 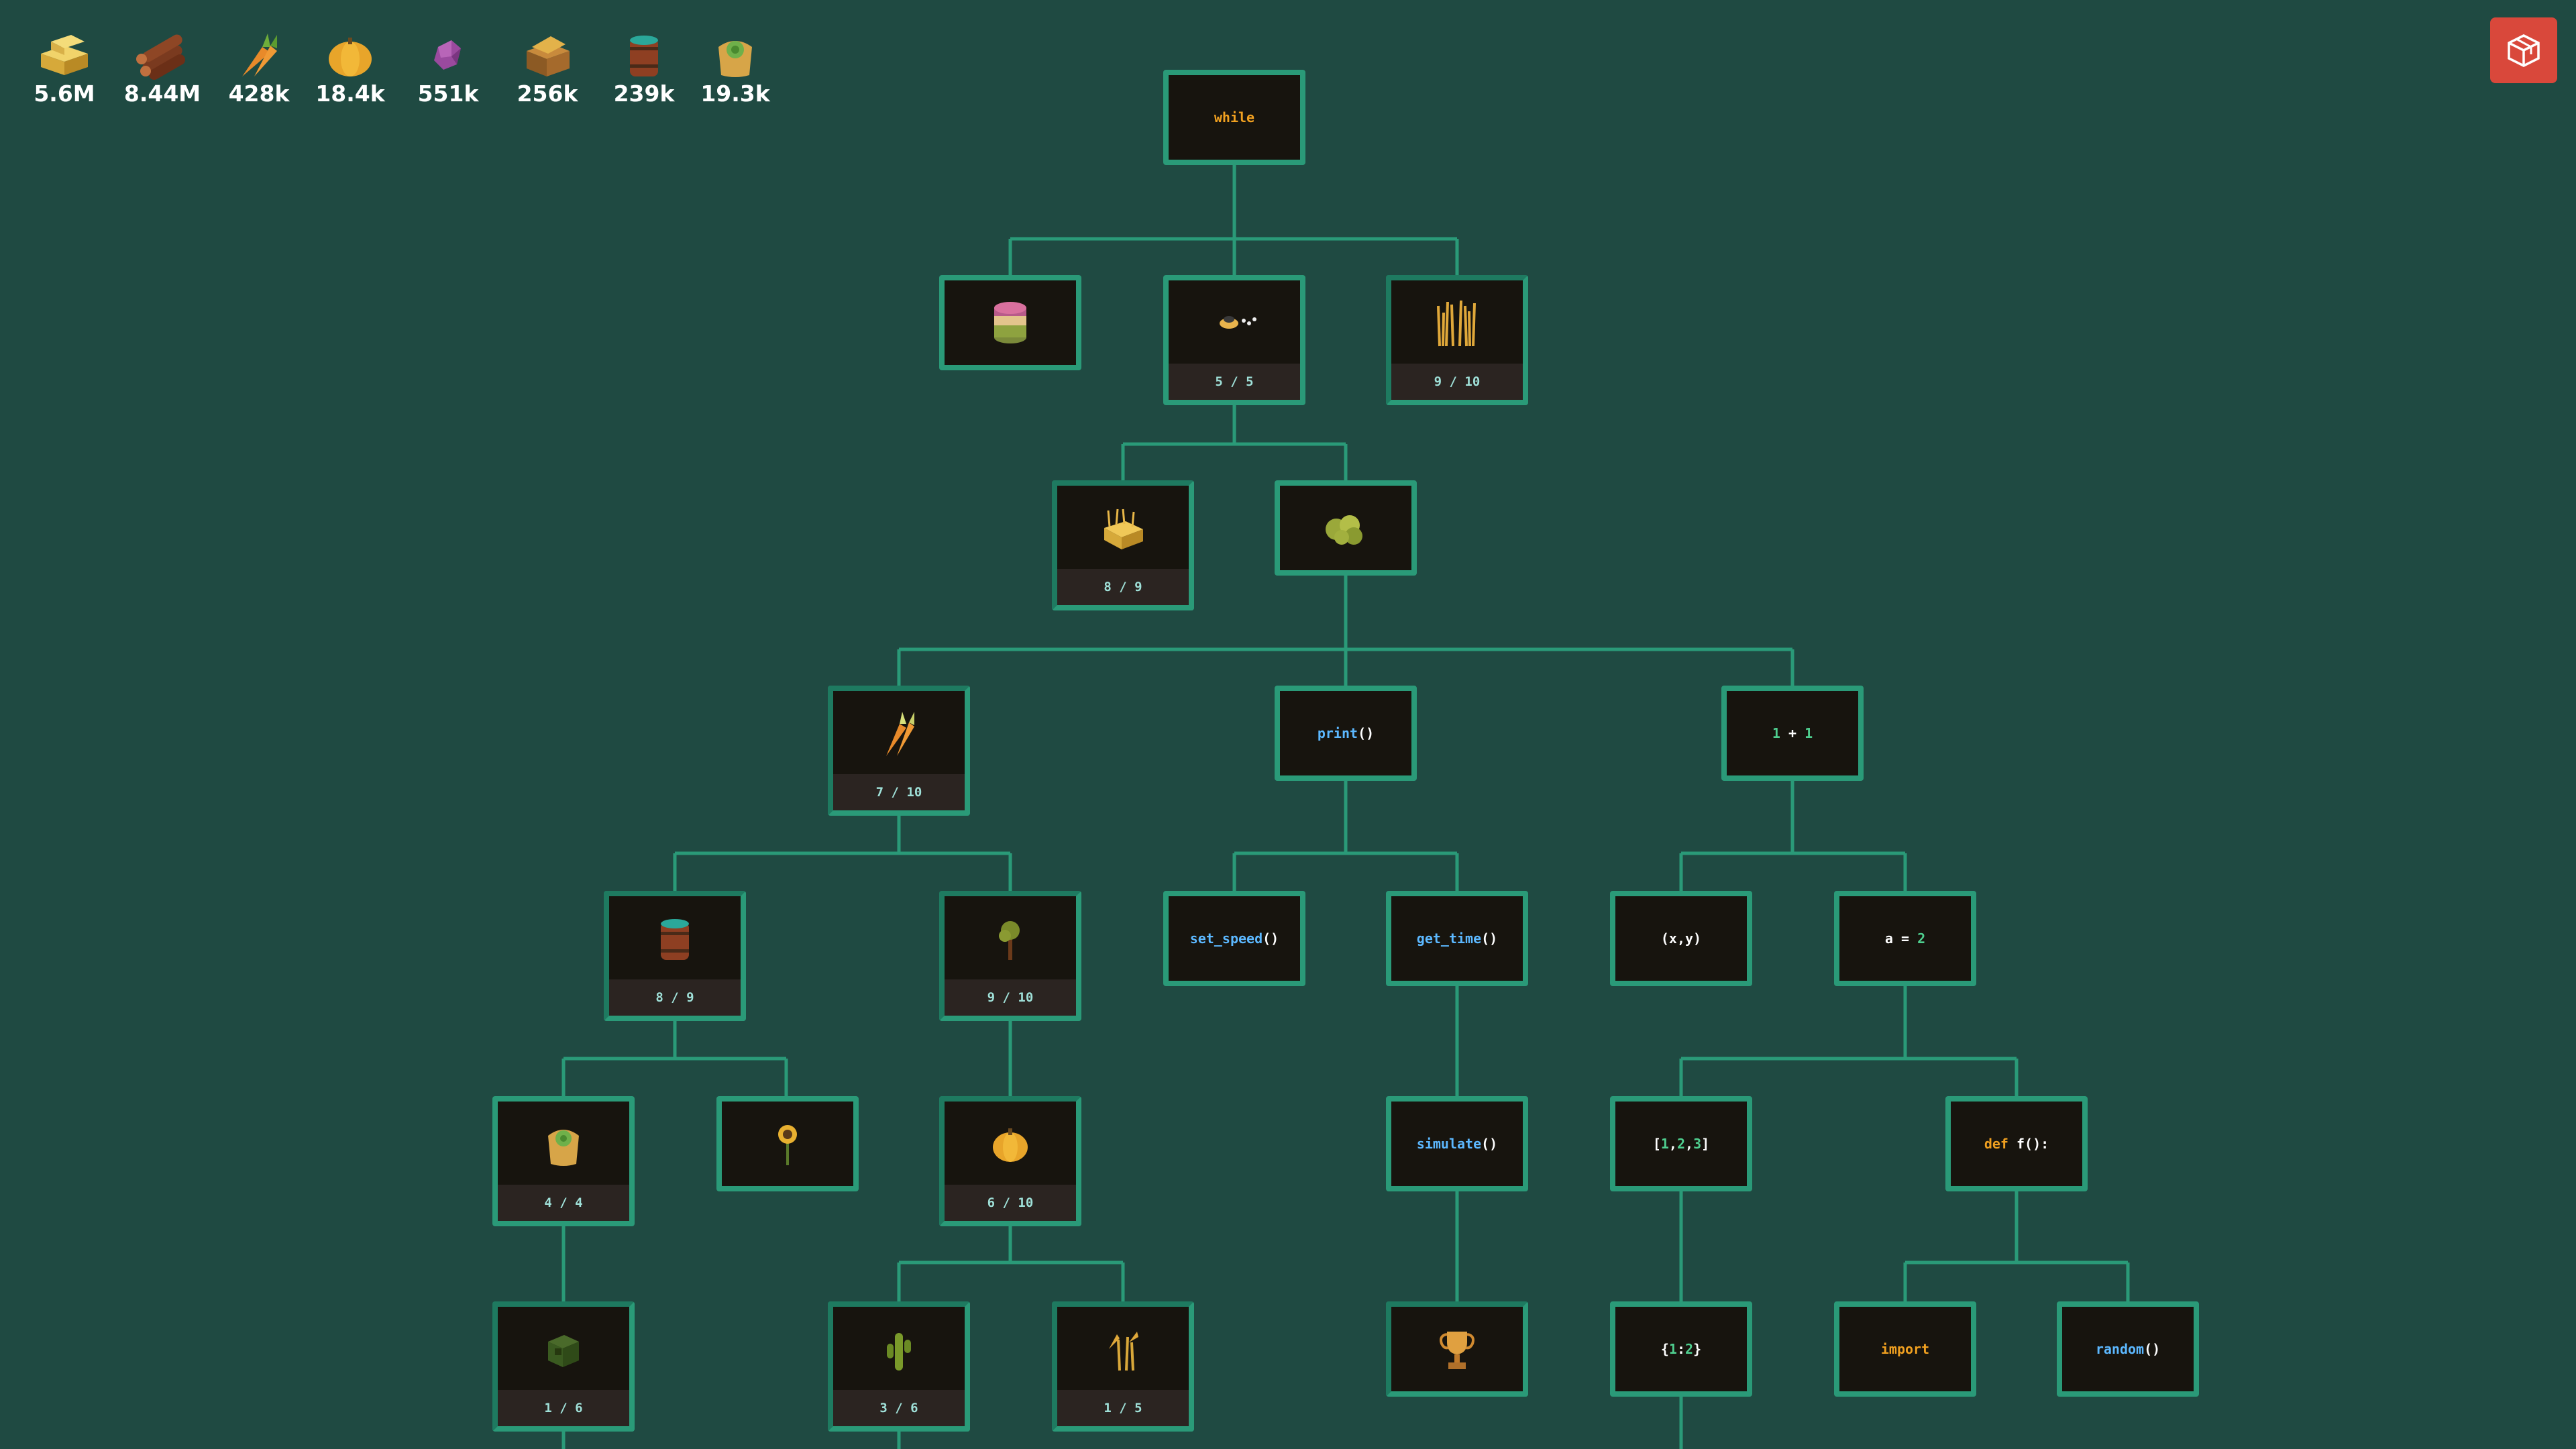 I want to click on node-dicts-n2: 2, so click(x=1689, y=1349).